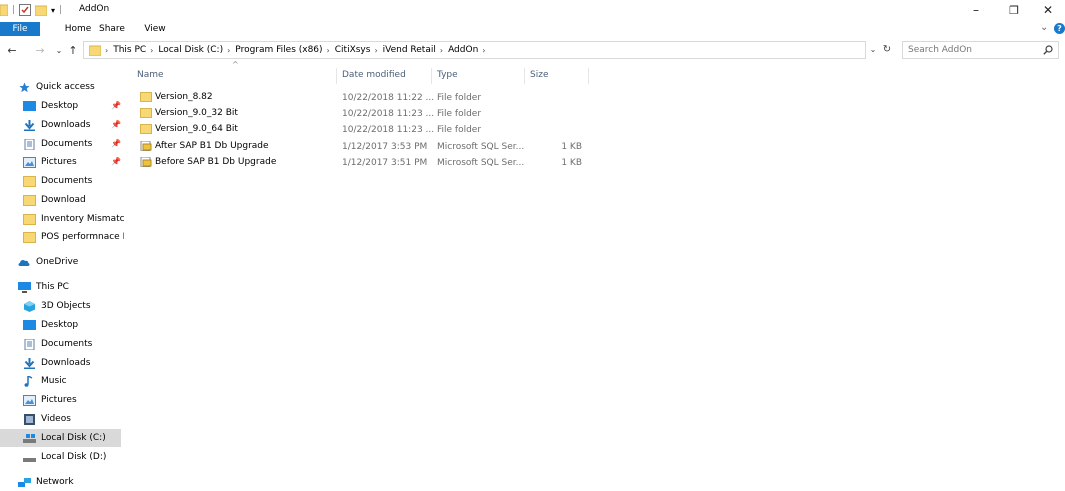  I want to click on sidebar-item-downloads-pinned: Downloads 📌, so click(73, 125).